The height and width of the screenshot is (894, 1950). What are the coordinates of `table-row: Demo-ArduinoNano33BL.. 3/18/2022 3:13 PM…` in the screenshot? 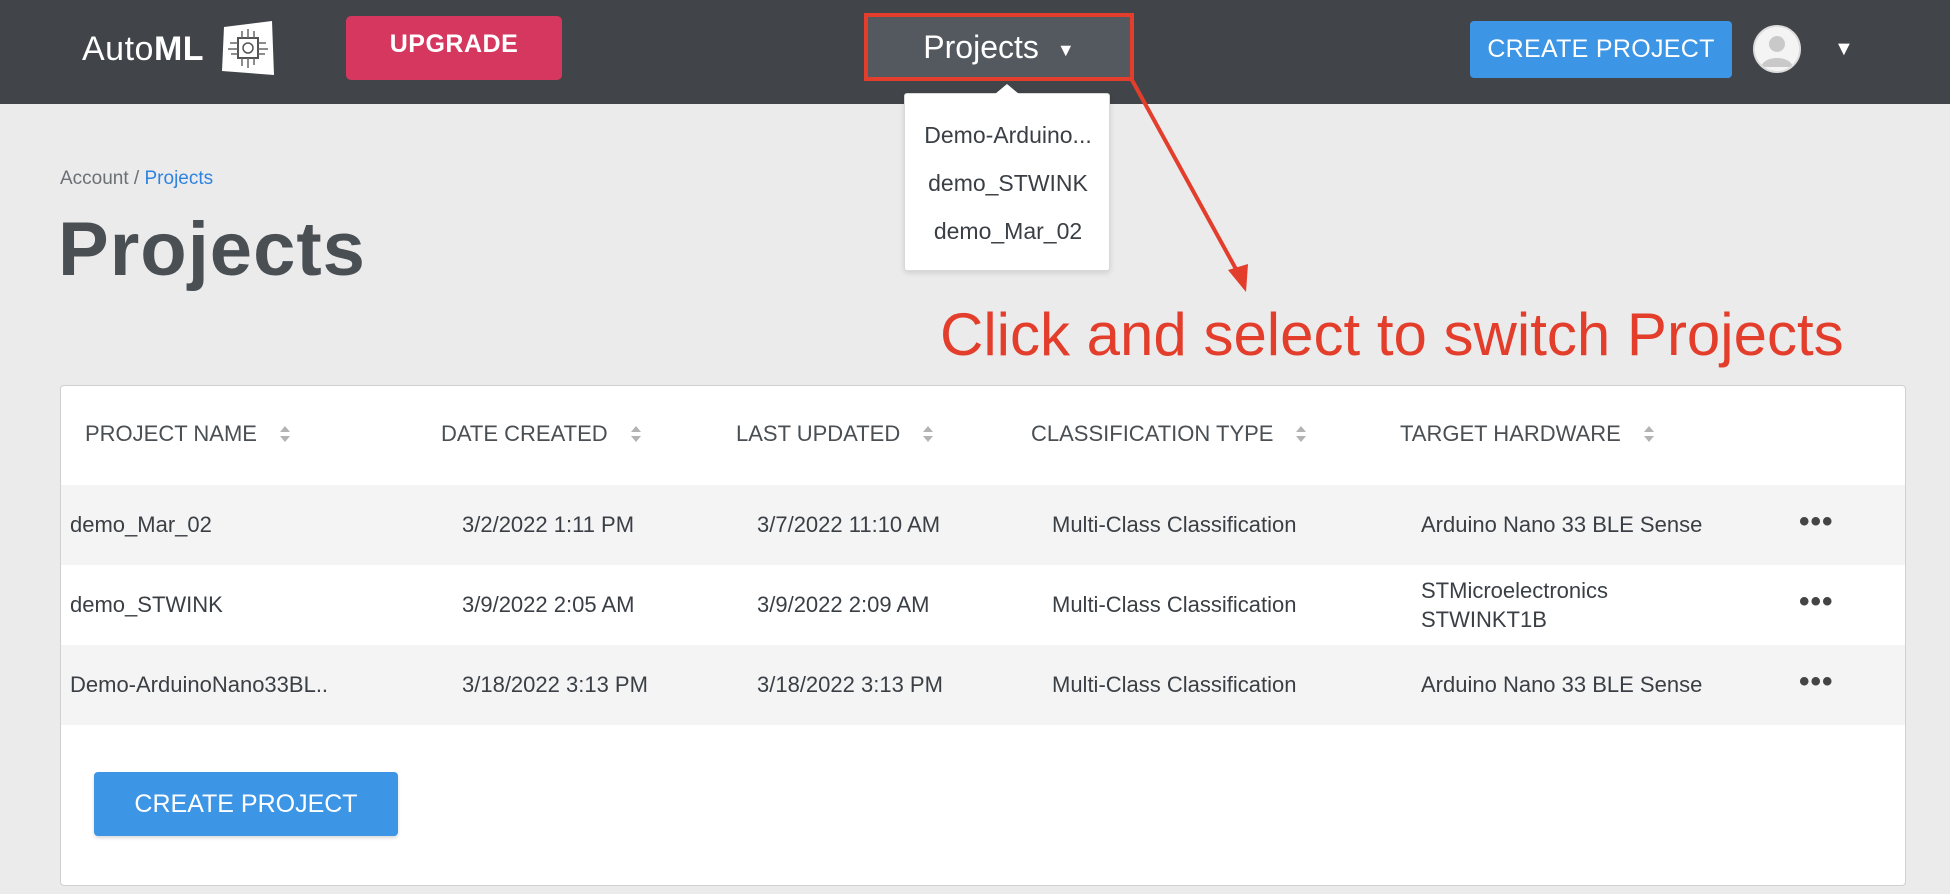 It's located at (983, 685).